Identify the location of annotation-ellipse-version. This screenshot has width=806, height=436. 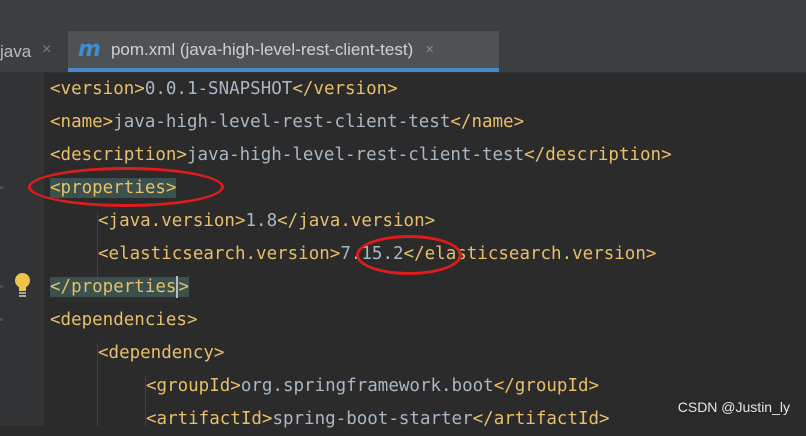
(409, 255).